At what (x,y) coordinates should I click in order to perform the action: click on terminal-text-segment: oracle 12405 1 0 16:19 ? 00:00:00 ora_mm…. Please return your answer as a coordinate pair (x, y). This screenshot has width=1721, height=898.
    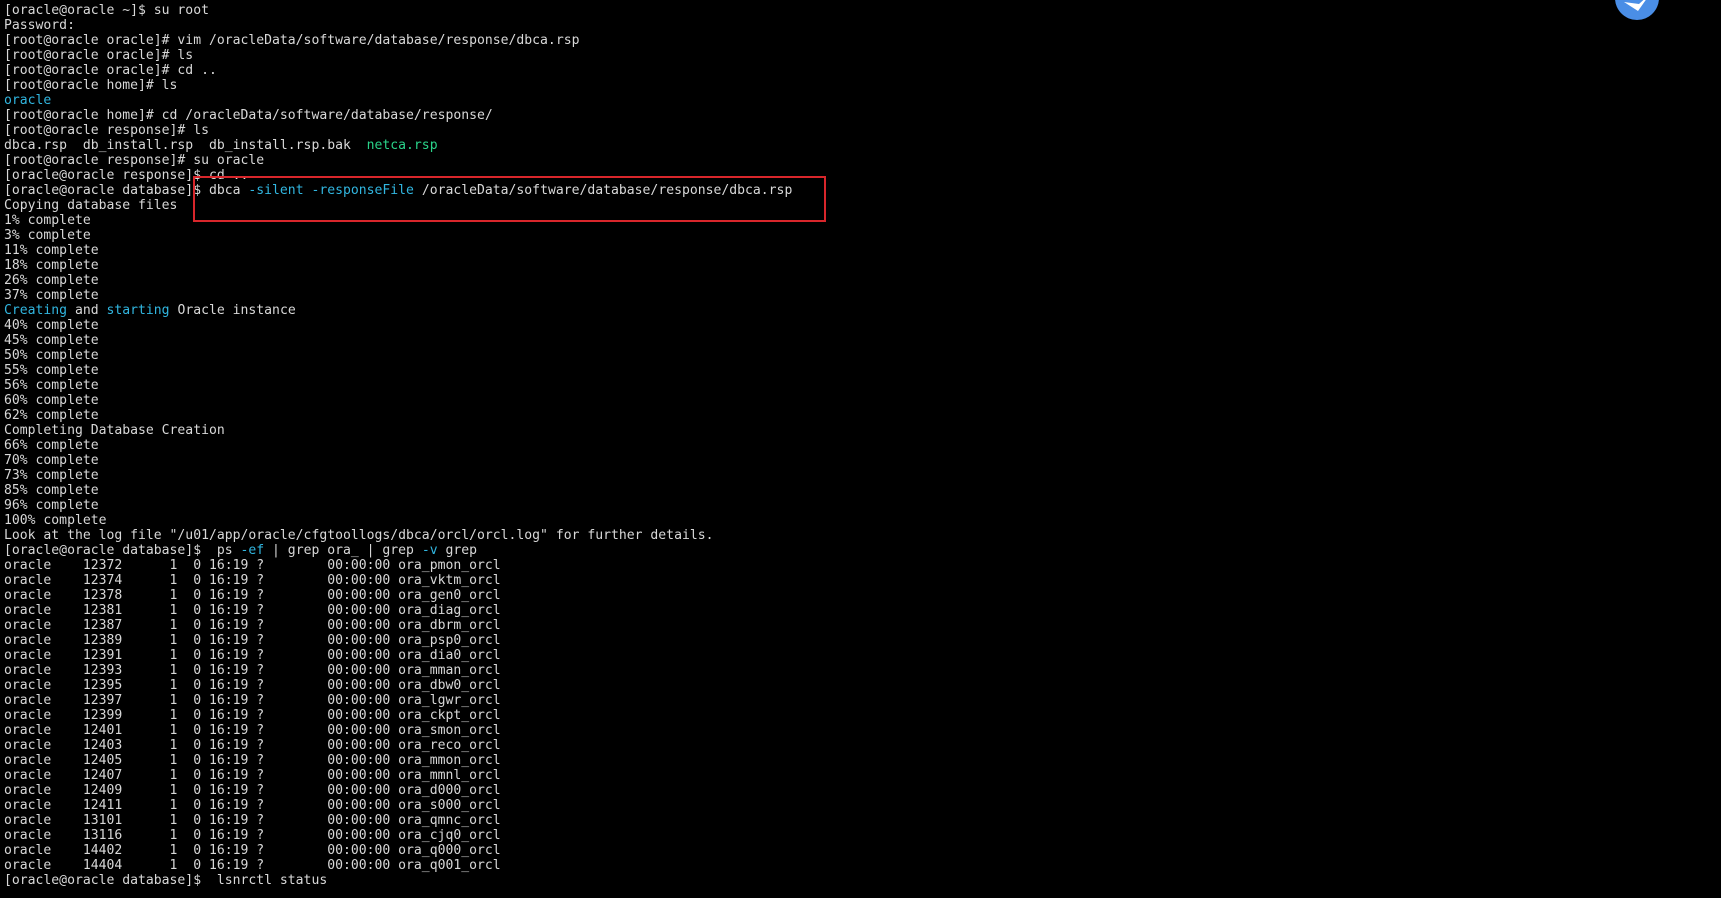
    Looking at the image, I should click on (252, 760).